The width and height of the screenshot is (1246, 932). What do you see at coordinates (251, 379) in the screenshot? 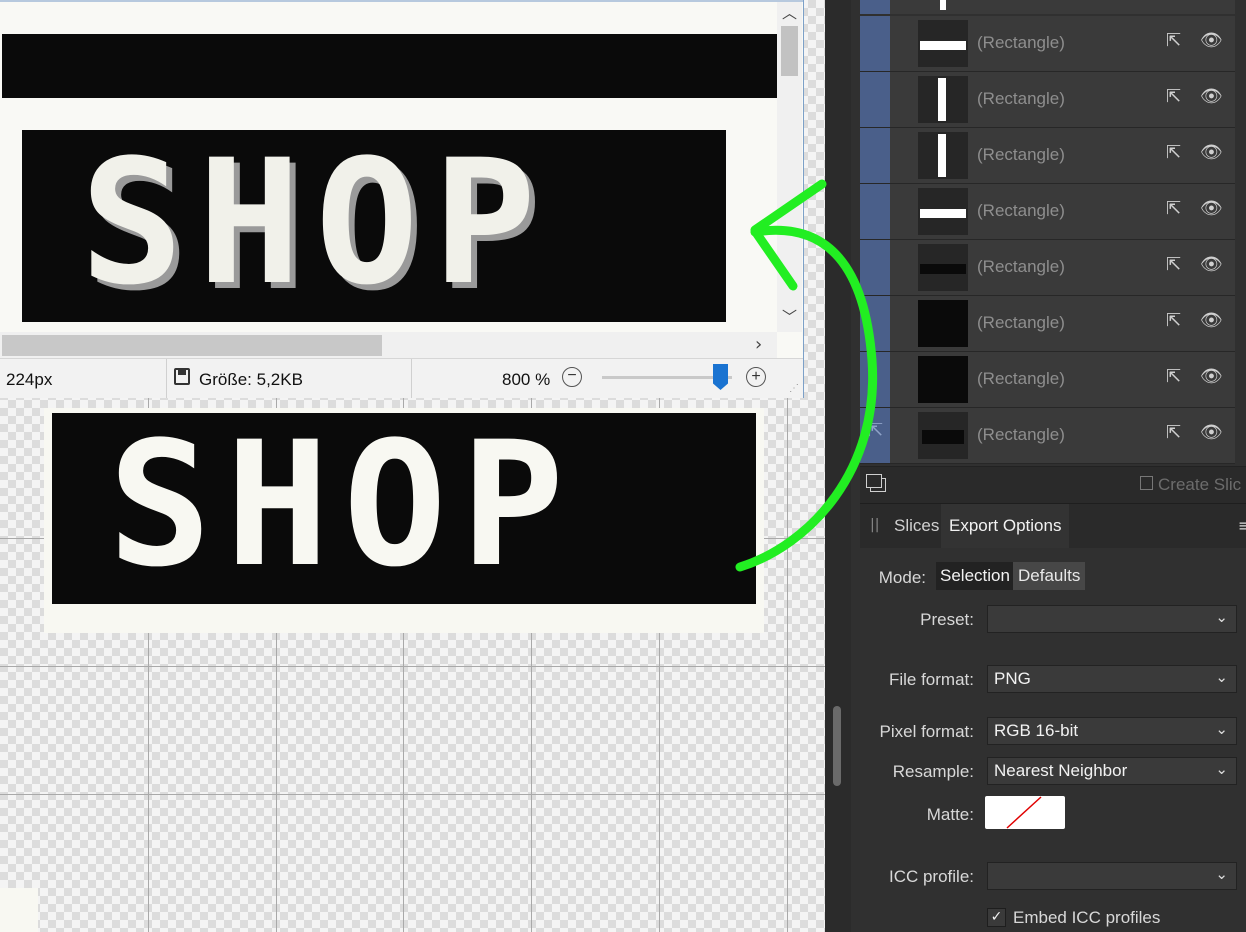
I see `file-size-text: Größe: 5,2KB` at bounding box center [251, 379].